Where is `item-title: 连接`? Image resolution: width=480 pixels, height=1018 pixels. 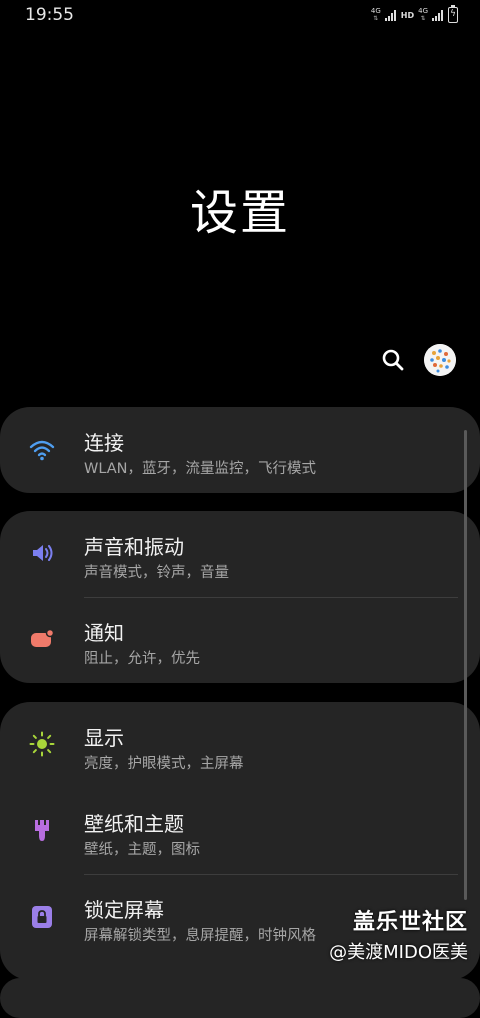
item-title: 连接 is located at coordinates (104, 443).